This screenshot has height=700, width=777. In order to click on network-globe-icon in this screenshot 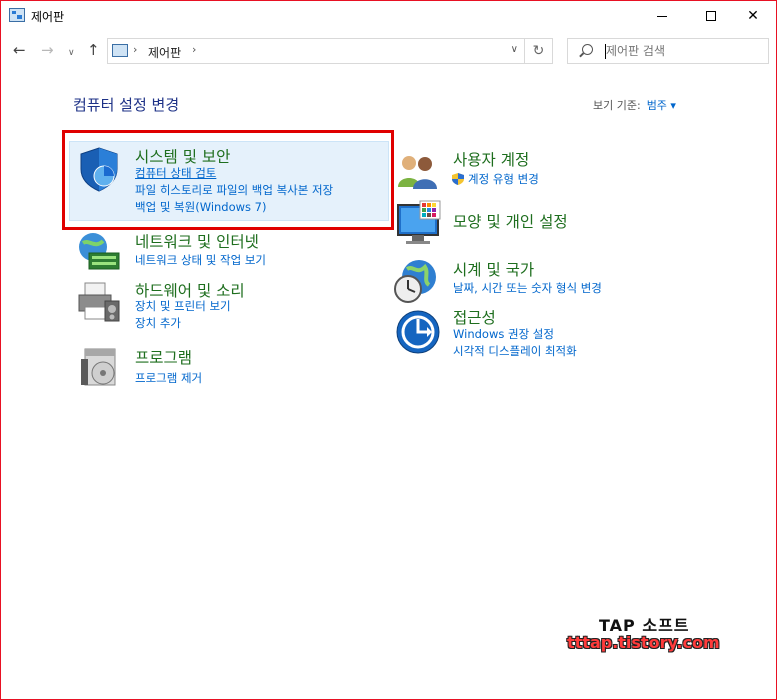, I will do `click(99, 251)`.